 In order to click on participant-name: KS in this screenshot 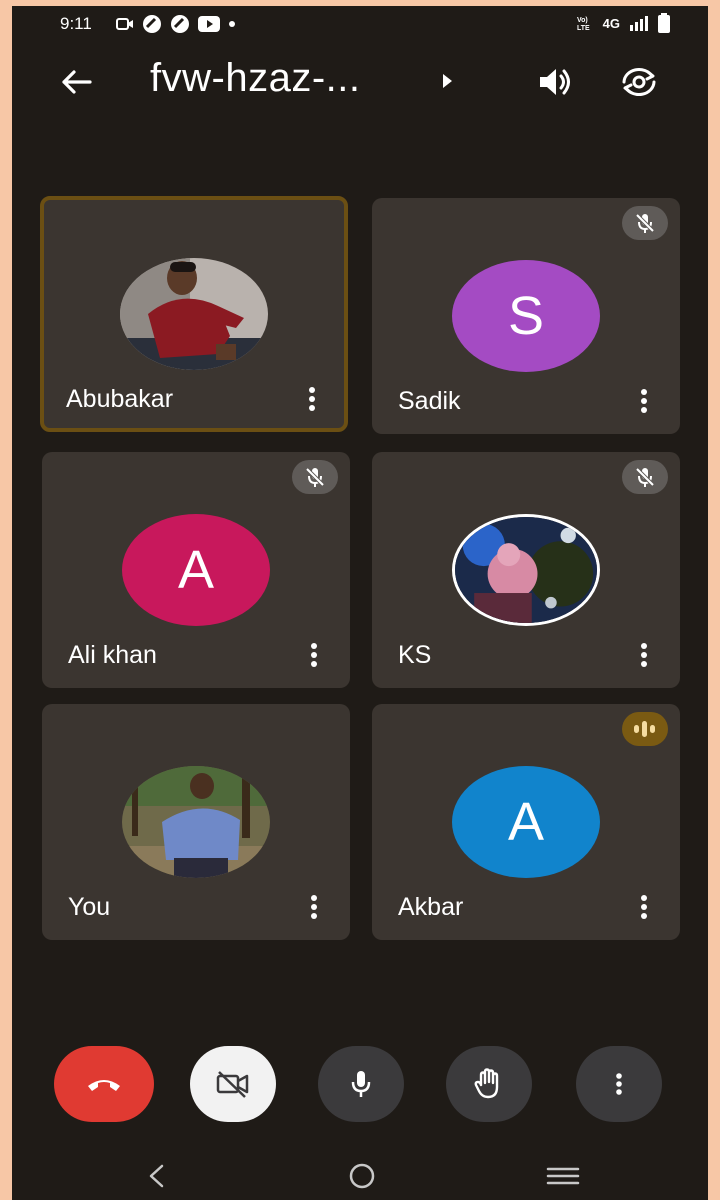, I will do `click(415, 655)`.